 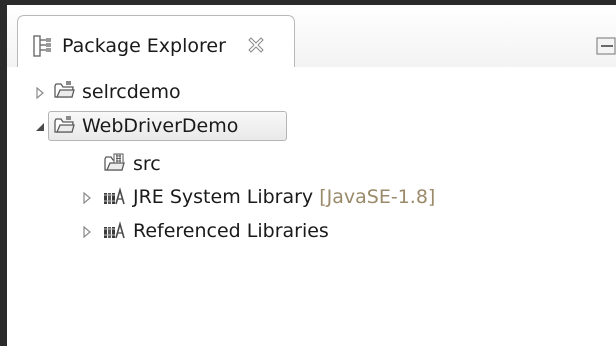 I want to click on tree-item-label: JRE System Library [JavaSE-1.8], so click(x=284, y=197).